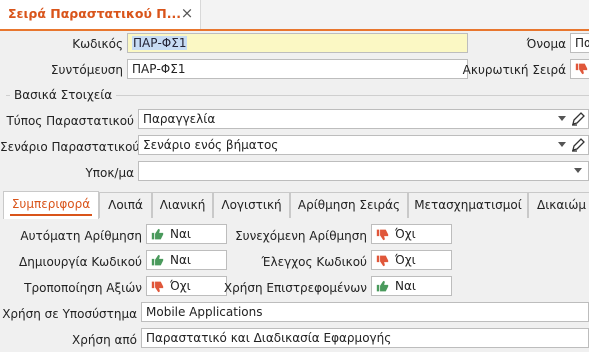 This screenshot has width=589, height=352. Describe the element at coordinates (363, 145) in the screenshot. I see `scenario-select: Σενάριο ενός βήματος` at that location.